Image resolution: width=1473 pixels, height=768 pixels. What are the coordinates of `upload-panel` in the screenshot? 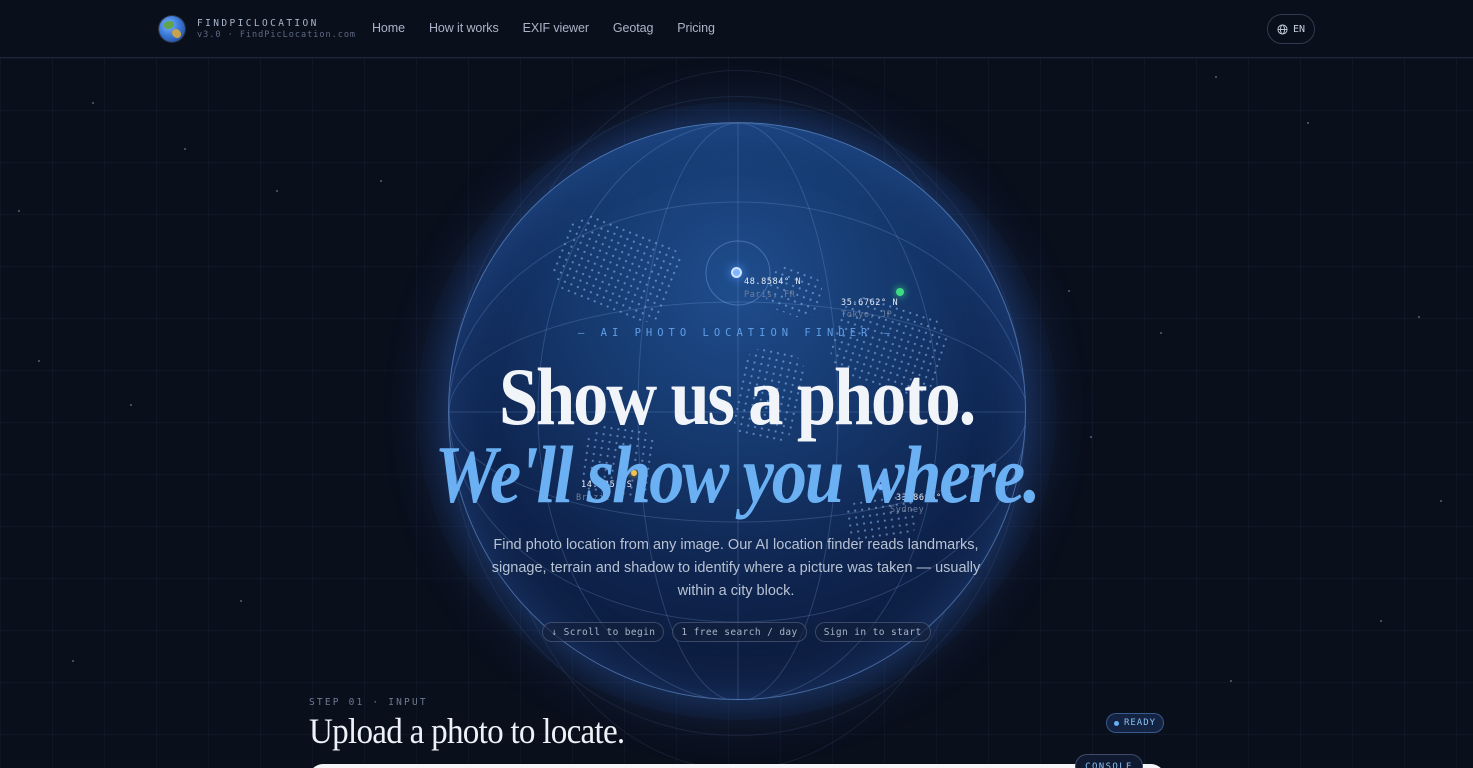 It's located at (737, 766).